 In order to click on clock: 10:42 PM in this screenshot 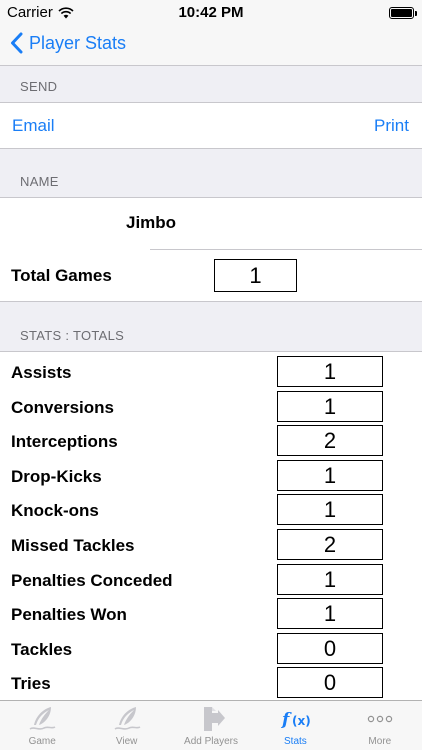, I will do `click(211, 12)`.